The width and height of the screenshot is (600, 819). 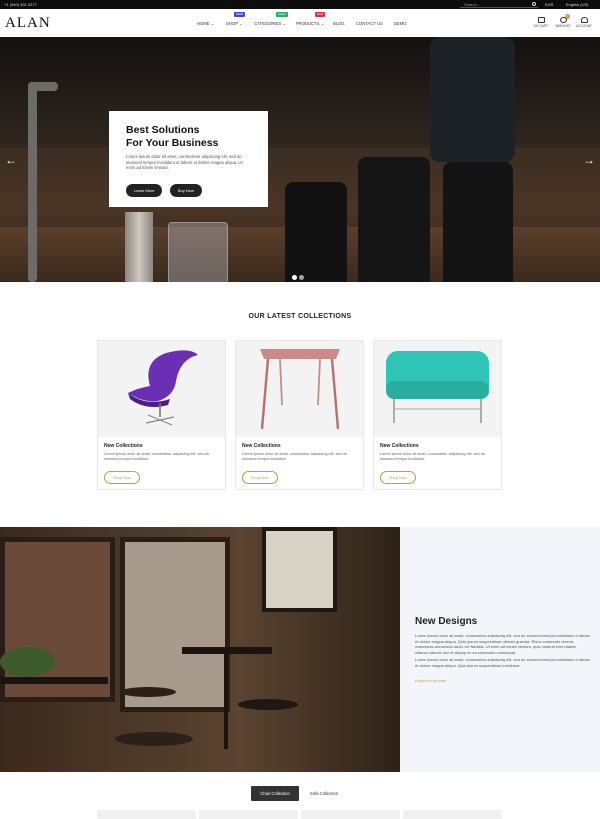 I want to click on nav-item-home: HOME ⌄, so click(x=205, y=23).